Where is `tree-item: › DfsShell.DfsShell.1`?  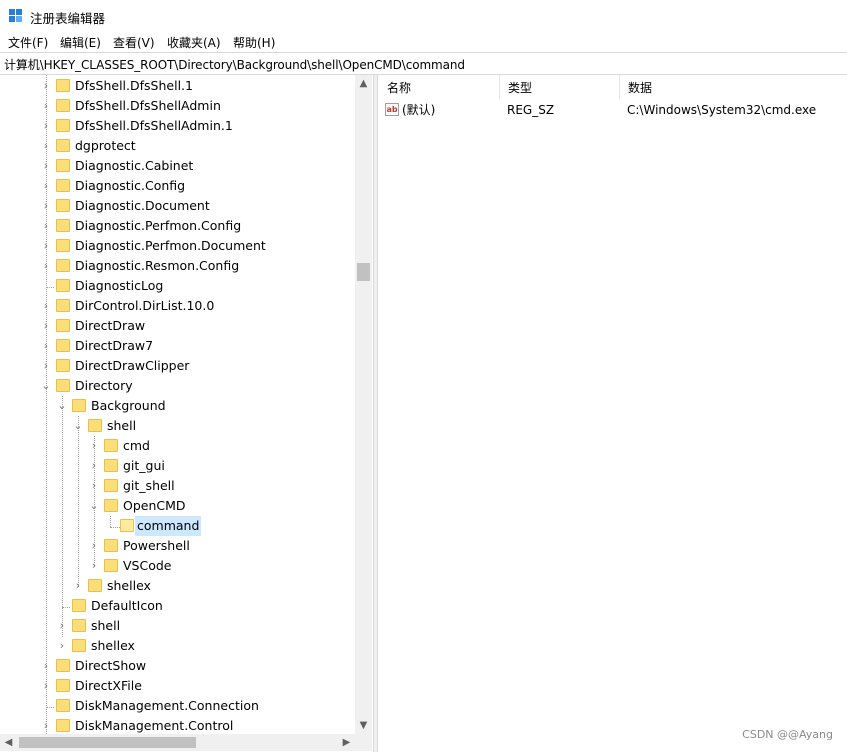 tree-item: › DfsShell.DfsShell.1 is located at coordinates (177, 86).